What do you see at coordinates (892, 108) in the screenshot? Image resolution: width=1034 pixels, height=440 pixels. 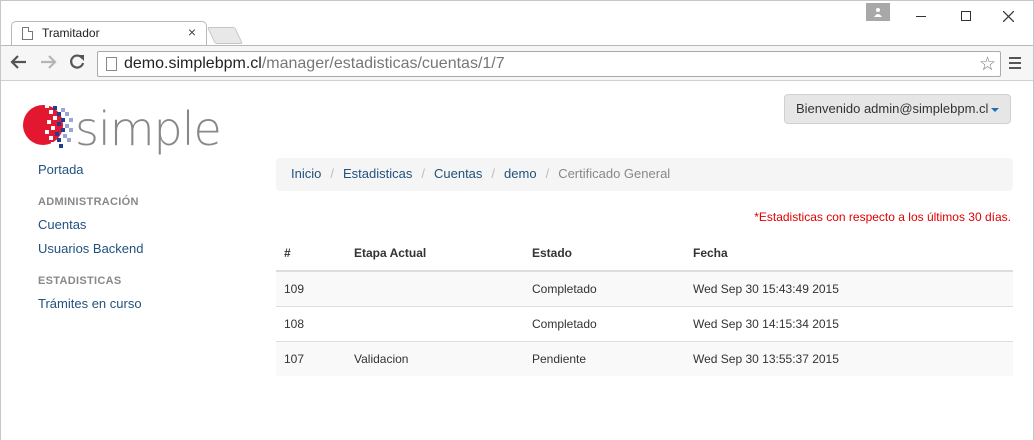 I see `user-menu-label: Bienvenido admin@simplebpm.cl` at bounding box center [892, 108].